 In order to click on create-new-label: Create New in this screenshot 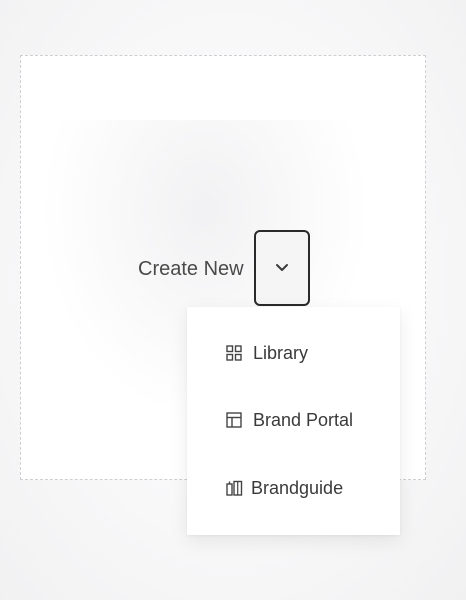, I will do `click(191, 269)`.